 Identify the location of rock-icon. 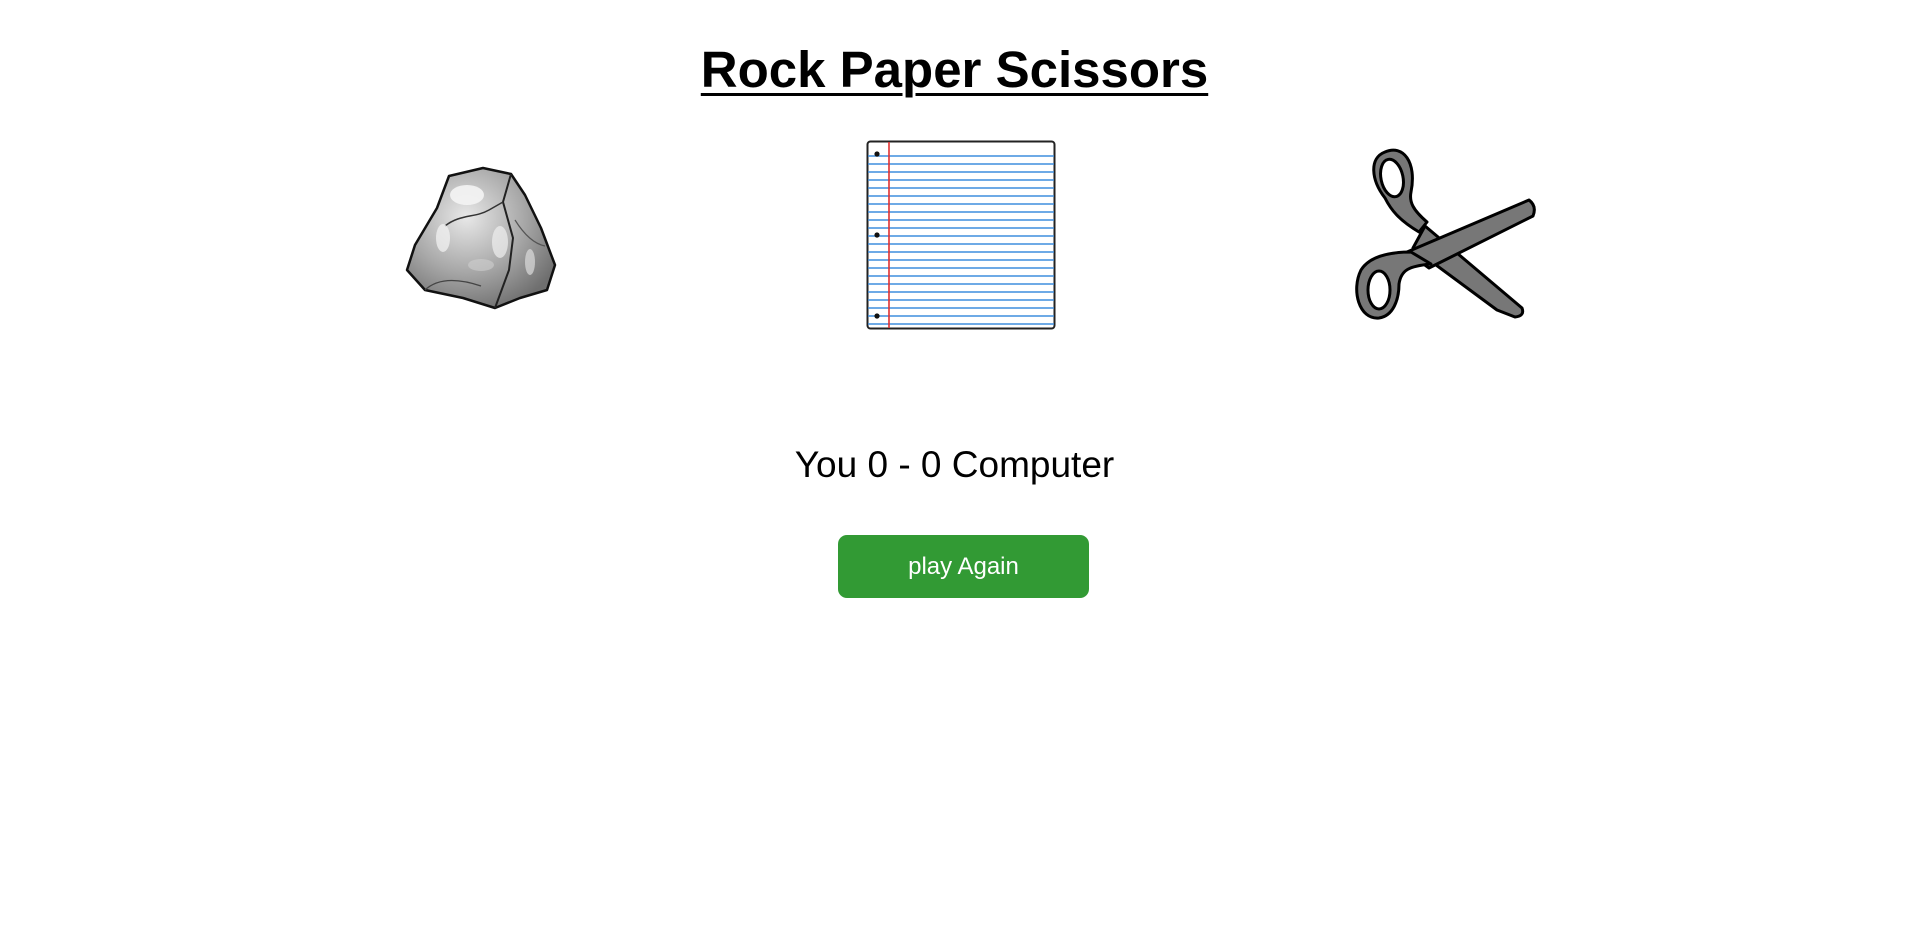
(481, 238).